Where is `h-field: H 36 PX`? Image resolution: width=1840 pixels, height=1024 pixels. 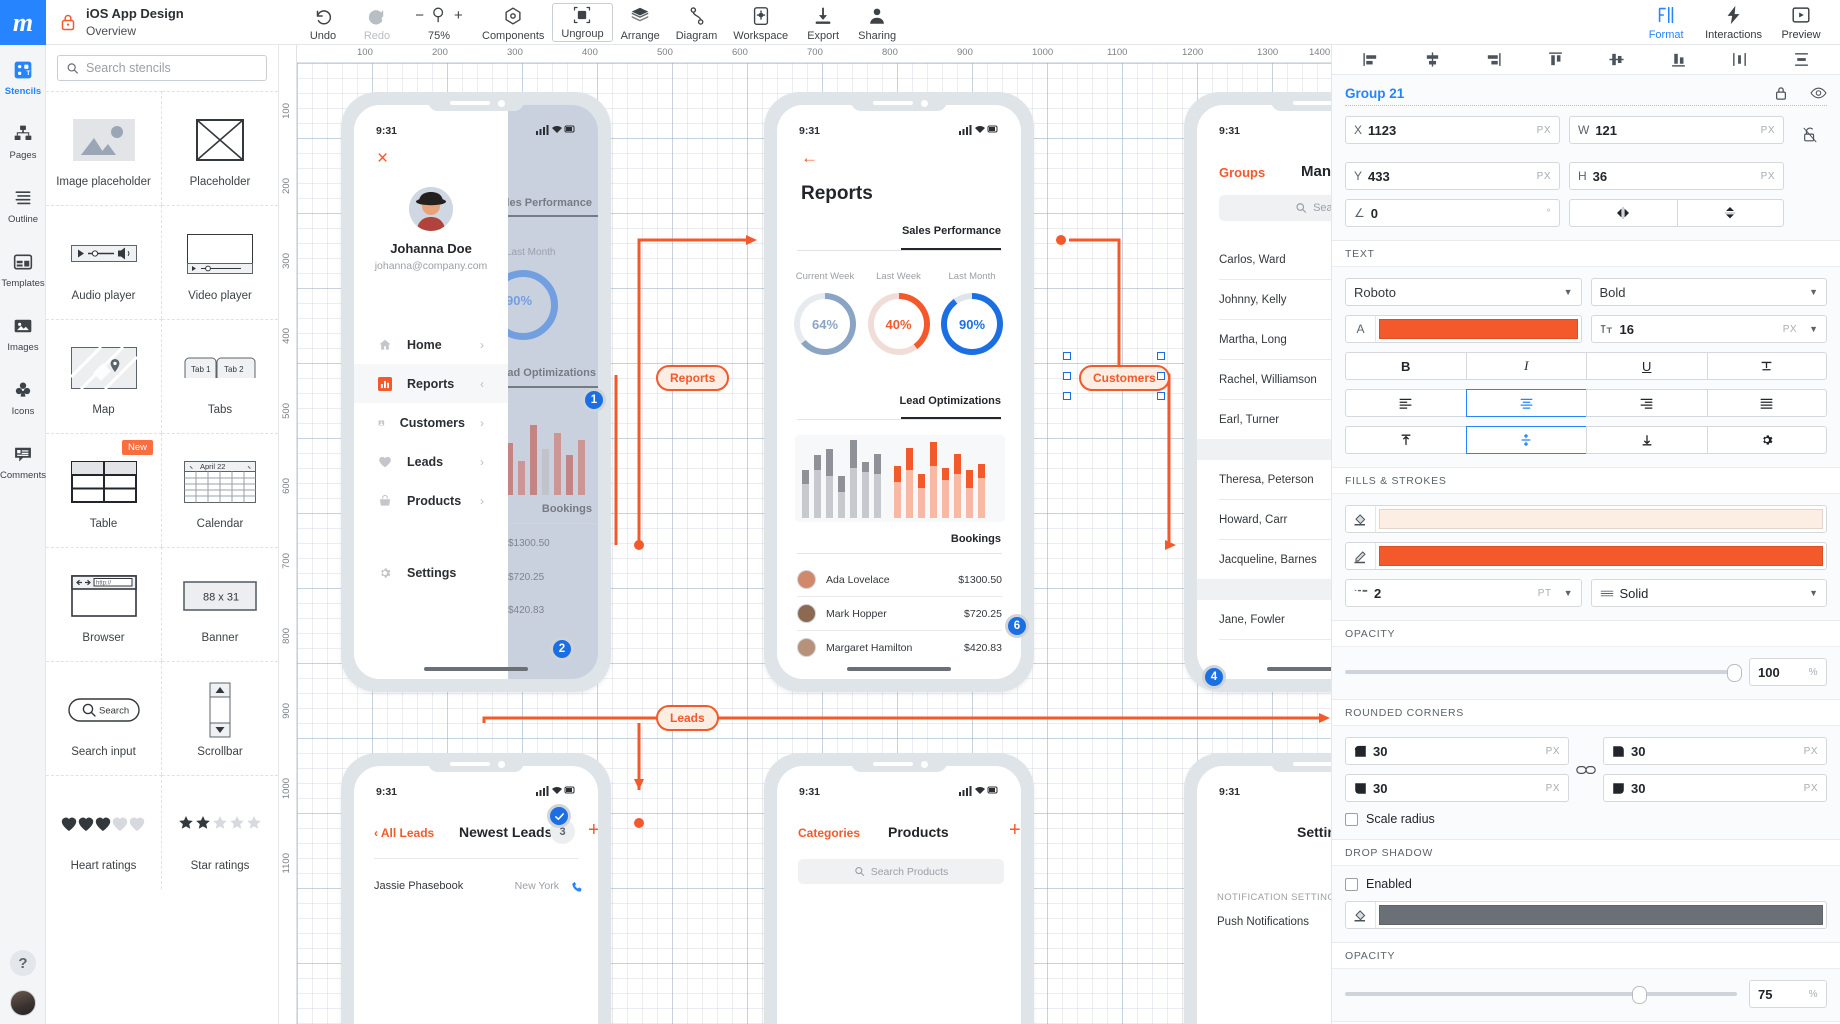
h-field: H 36 PX is located at coordinates (1676, 176).